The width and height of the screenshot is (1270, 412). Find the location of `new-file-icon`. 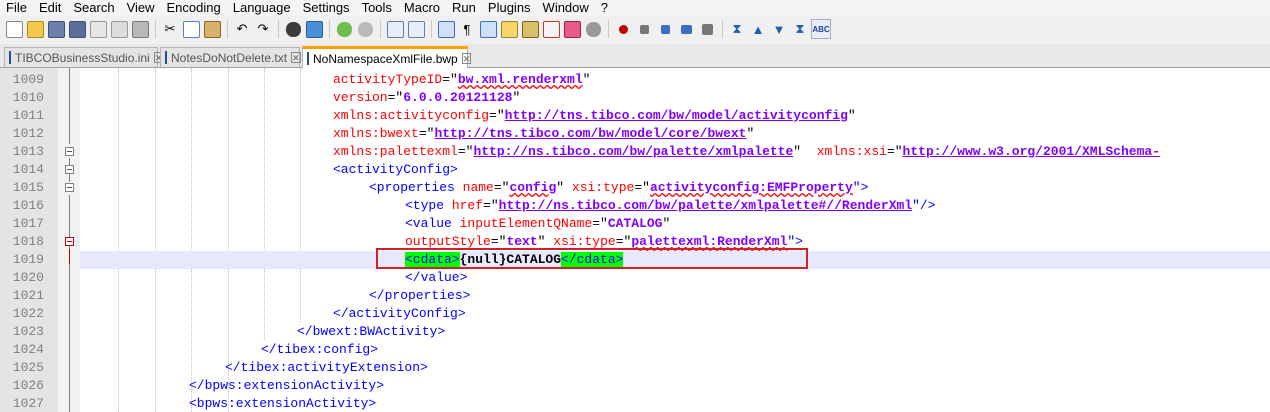

new-file-icon is located at coordinates (14, 29).